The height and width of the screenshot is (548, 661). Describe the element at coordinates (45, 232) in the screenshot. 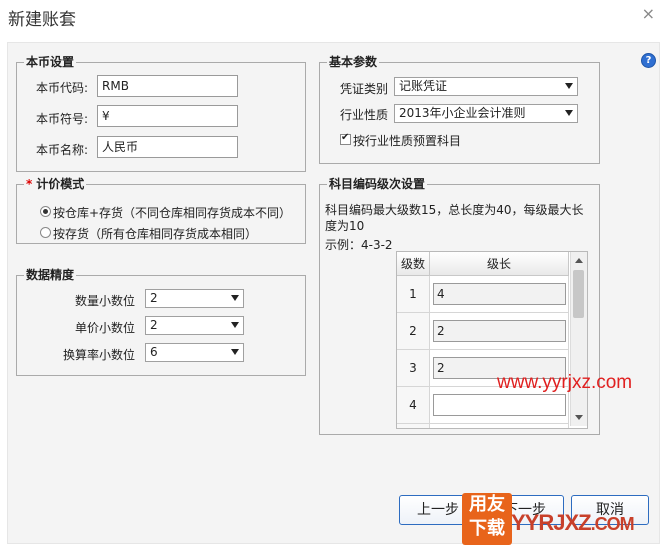

I see `pricing-radio-inventory` at that location.